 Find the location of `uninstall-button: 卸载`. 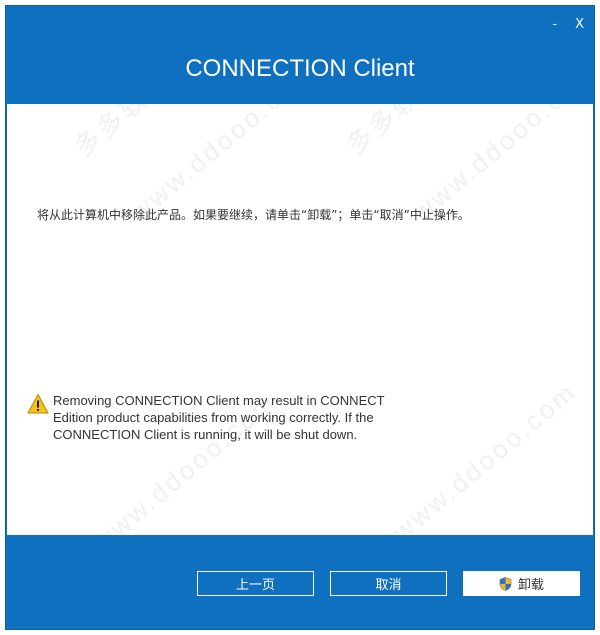

uninstall-button: 卸载 is located at coordinates (521, 583).